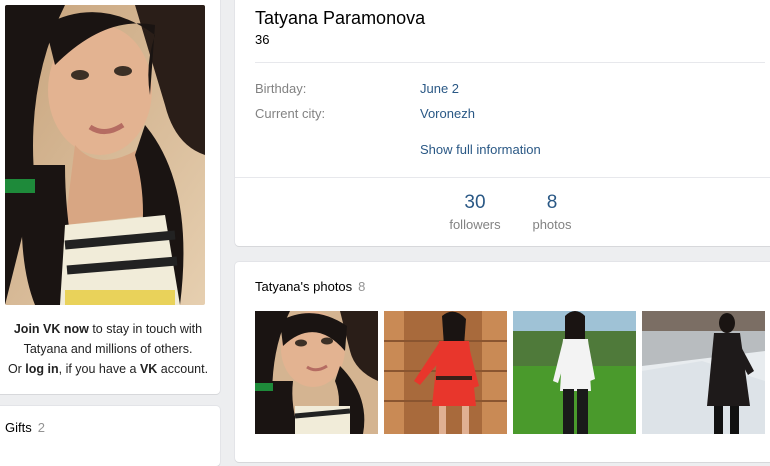 The width and height of the screenshot is (770, 466). I want to click on photos-header: Tatyana's photos 8, so click(310, 286).